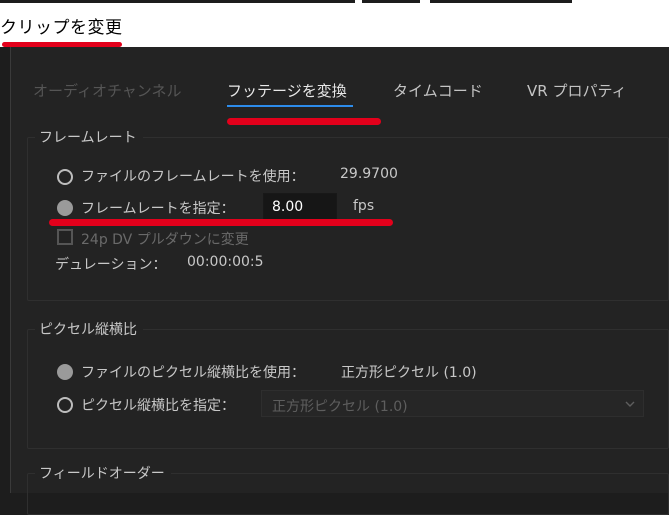 The width and height of the screenshot is (669, 515). Describe the element at coordinates (300, 207) in the screenshot. I see `frame-rate-input: 8.00` at that location.